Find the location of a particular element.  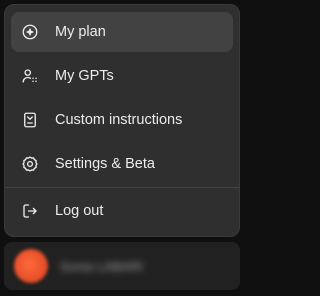

menu-divider is located at coordinates (122, 187).